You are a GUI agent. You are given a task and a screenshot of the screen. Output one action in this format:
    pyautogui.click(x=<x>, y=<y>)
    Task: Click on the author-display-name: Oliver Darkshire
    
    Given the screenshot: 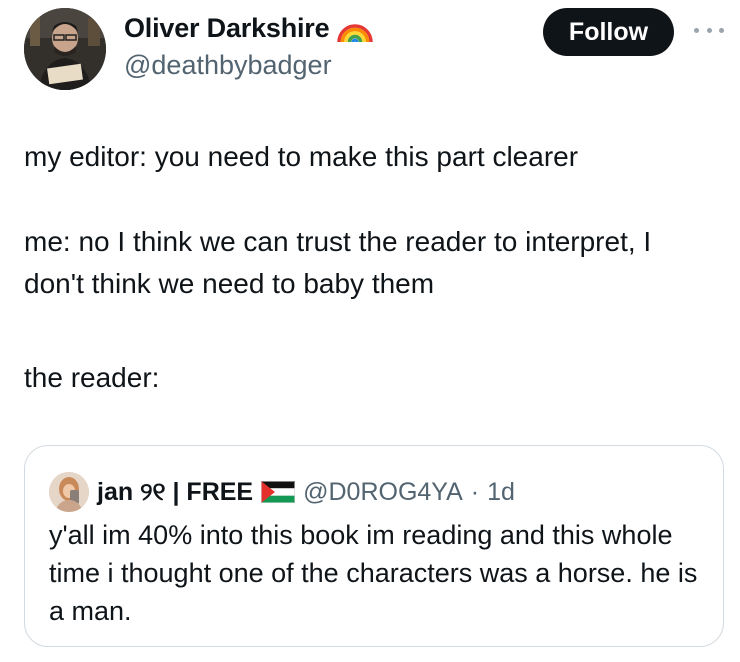 What is the action you would take?
    pyautogui.click(x=227, y=28)
    